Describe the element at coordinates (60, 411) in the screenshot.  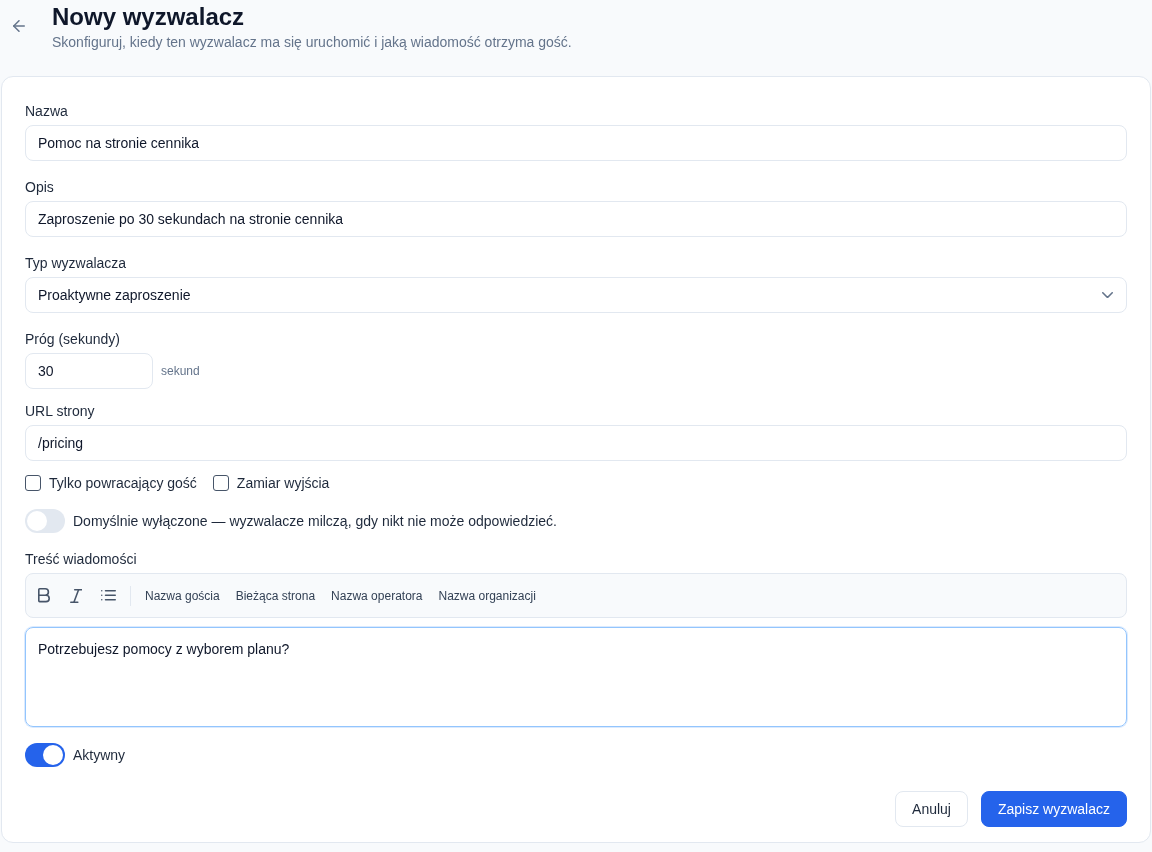
I see `field-label: URL strony` at that location.